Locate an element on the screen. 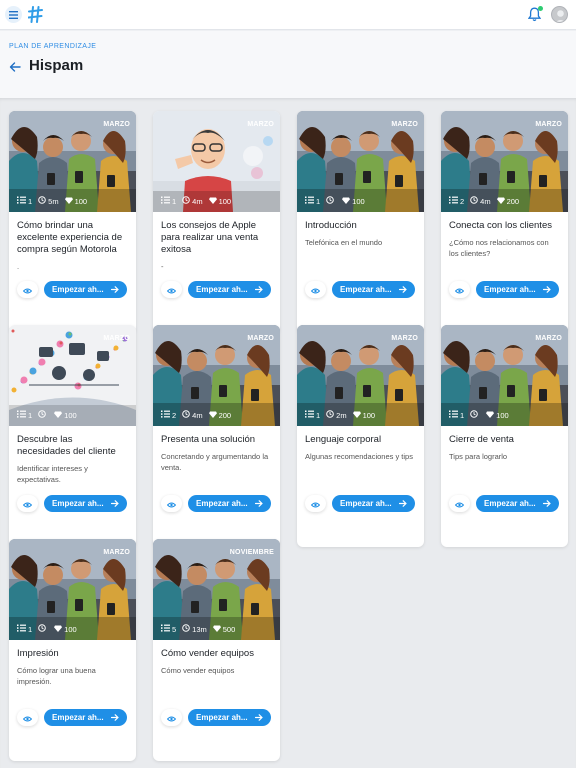 The image size is (576, 768). points-value: 200 is located at coordinates (225, 415).